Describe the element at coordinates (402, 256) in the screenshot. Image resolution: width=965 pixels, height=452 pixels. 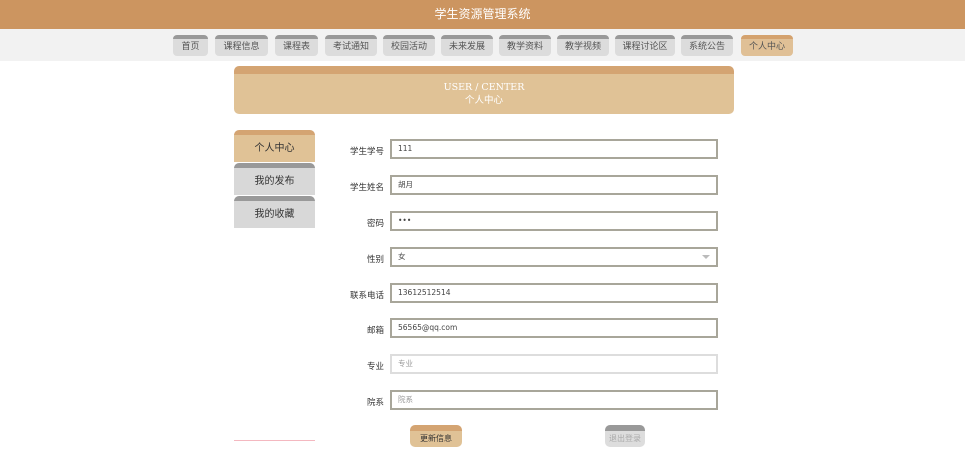
I see `gender-value: 女` at that location.